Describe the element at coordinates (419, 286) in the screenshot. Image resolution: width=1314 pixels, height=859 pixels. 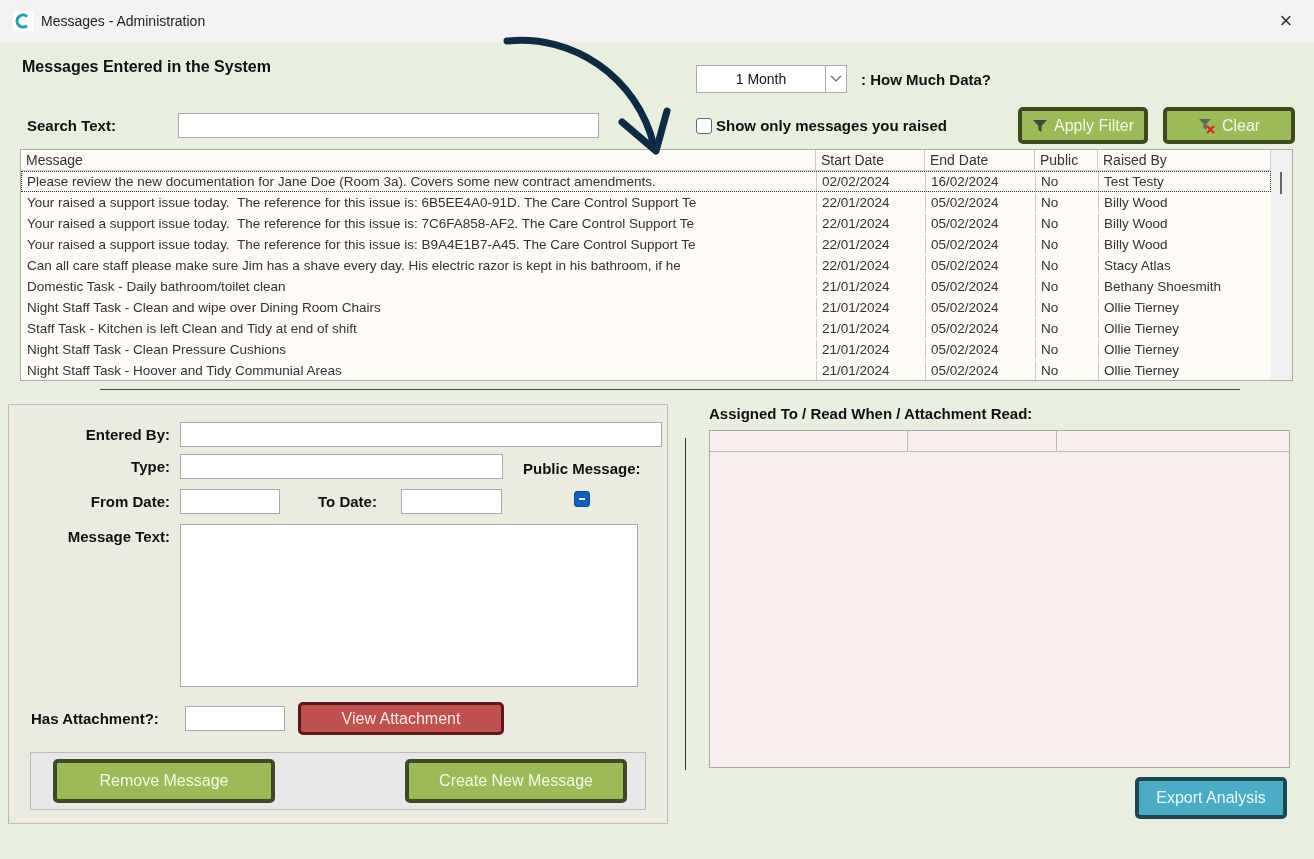
I see `table-cell: Domestic Task - Daily bathroom/toilet clean` at that location.